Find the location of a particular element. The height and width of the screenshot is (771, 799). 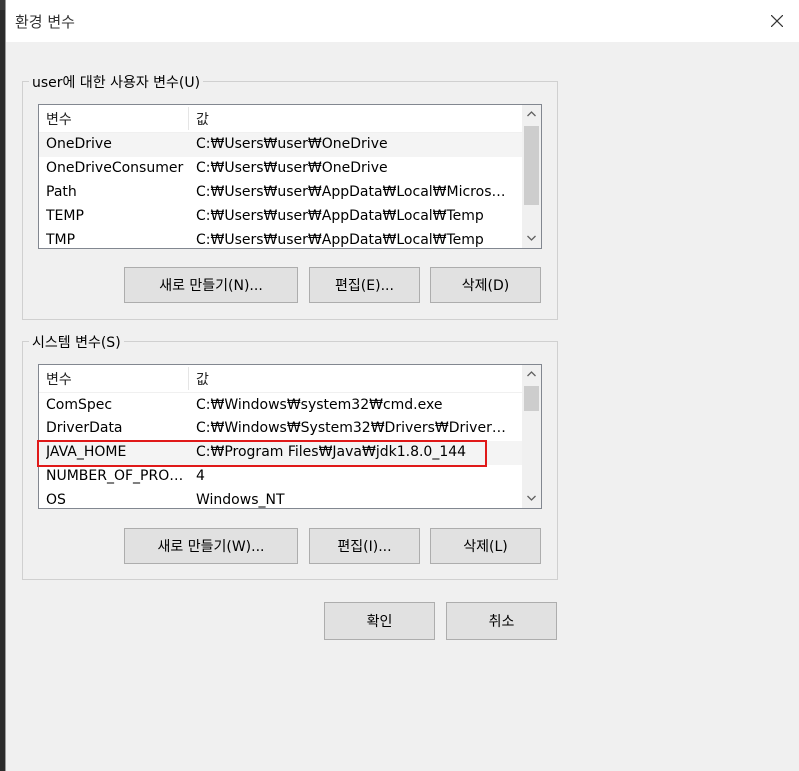

user-variables-label: user에 대한 사용자 변수(U) is located at coordinates (116, 82).